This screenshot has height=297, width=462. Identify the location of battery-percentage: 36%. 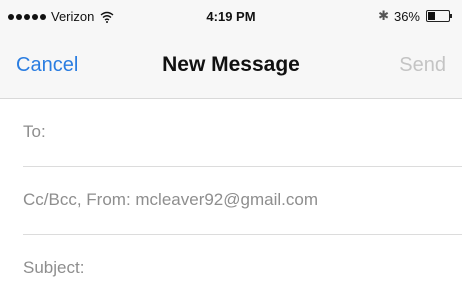
(406, 16).